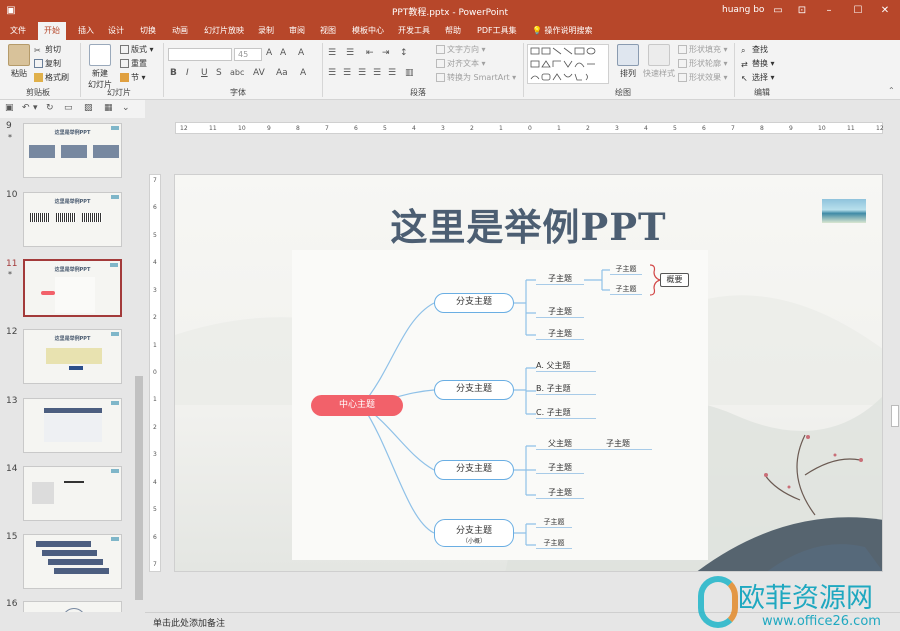 The height and width of the screenshot is (631, 900). I want to click on decrease-indent-icon: ⇤, so click(370, 53).